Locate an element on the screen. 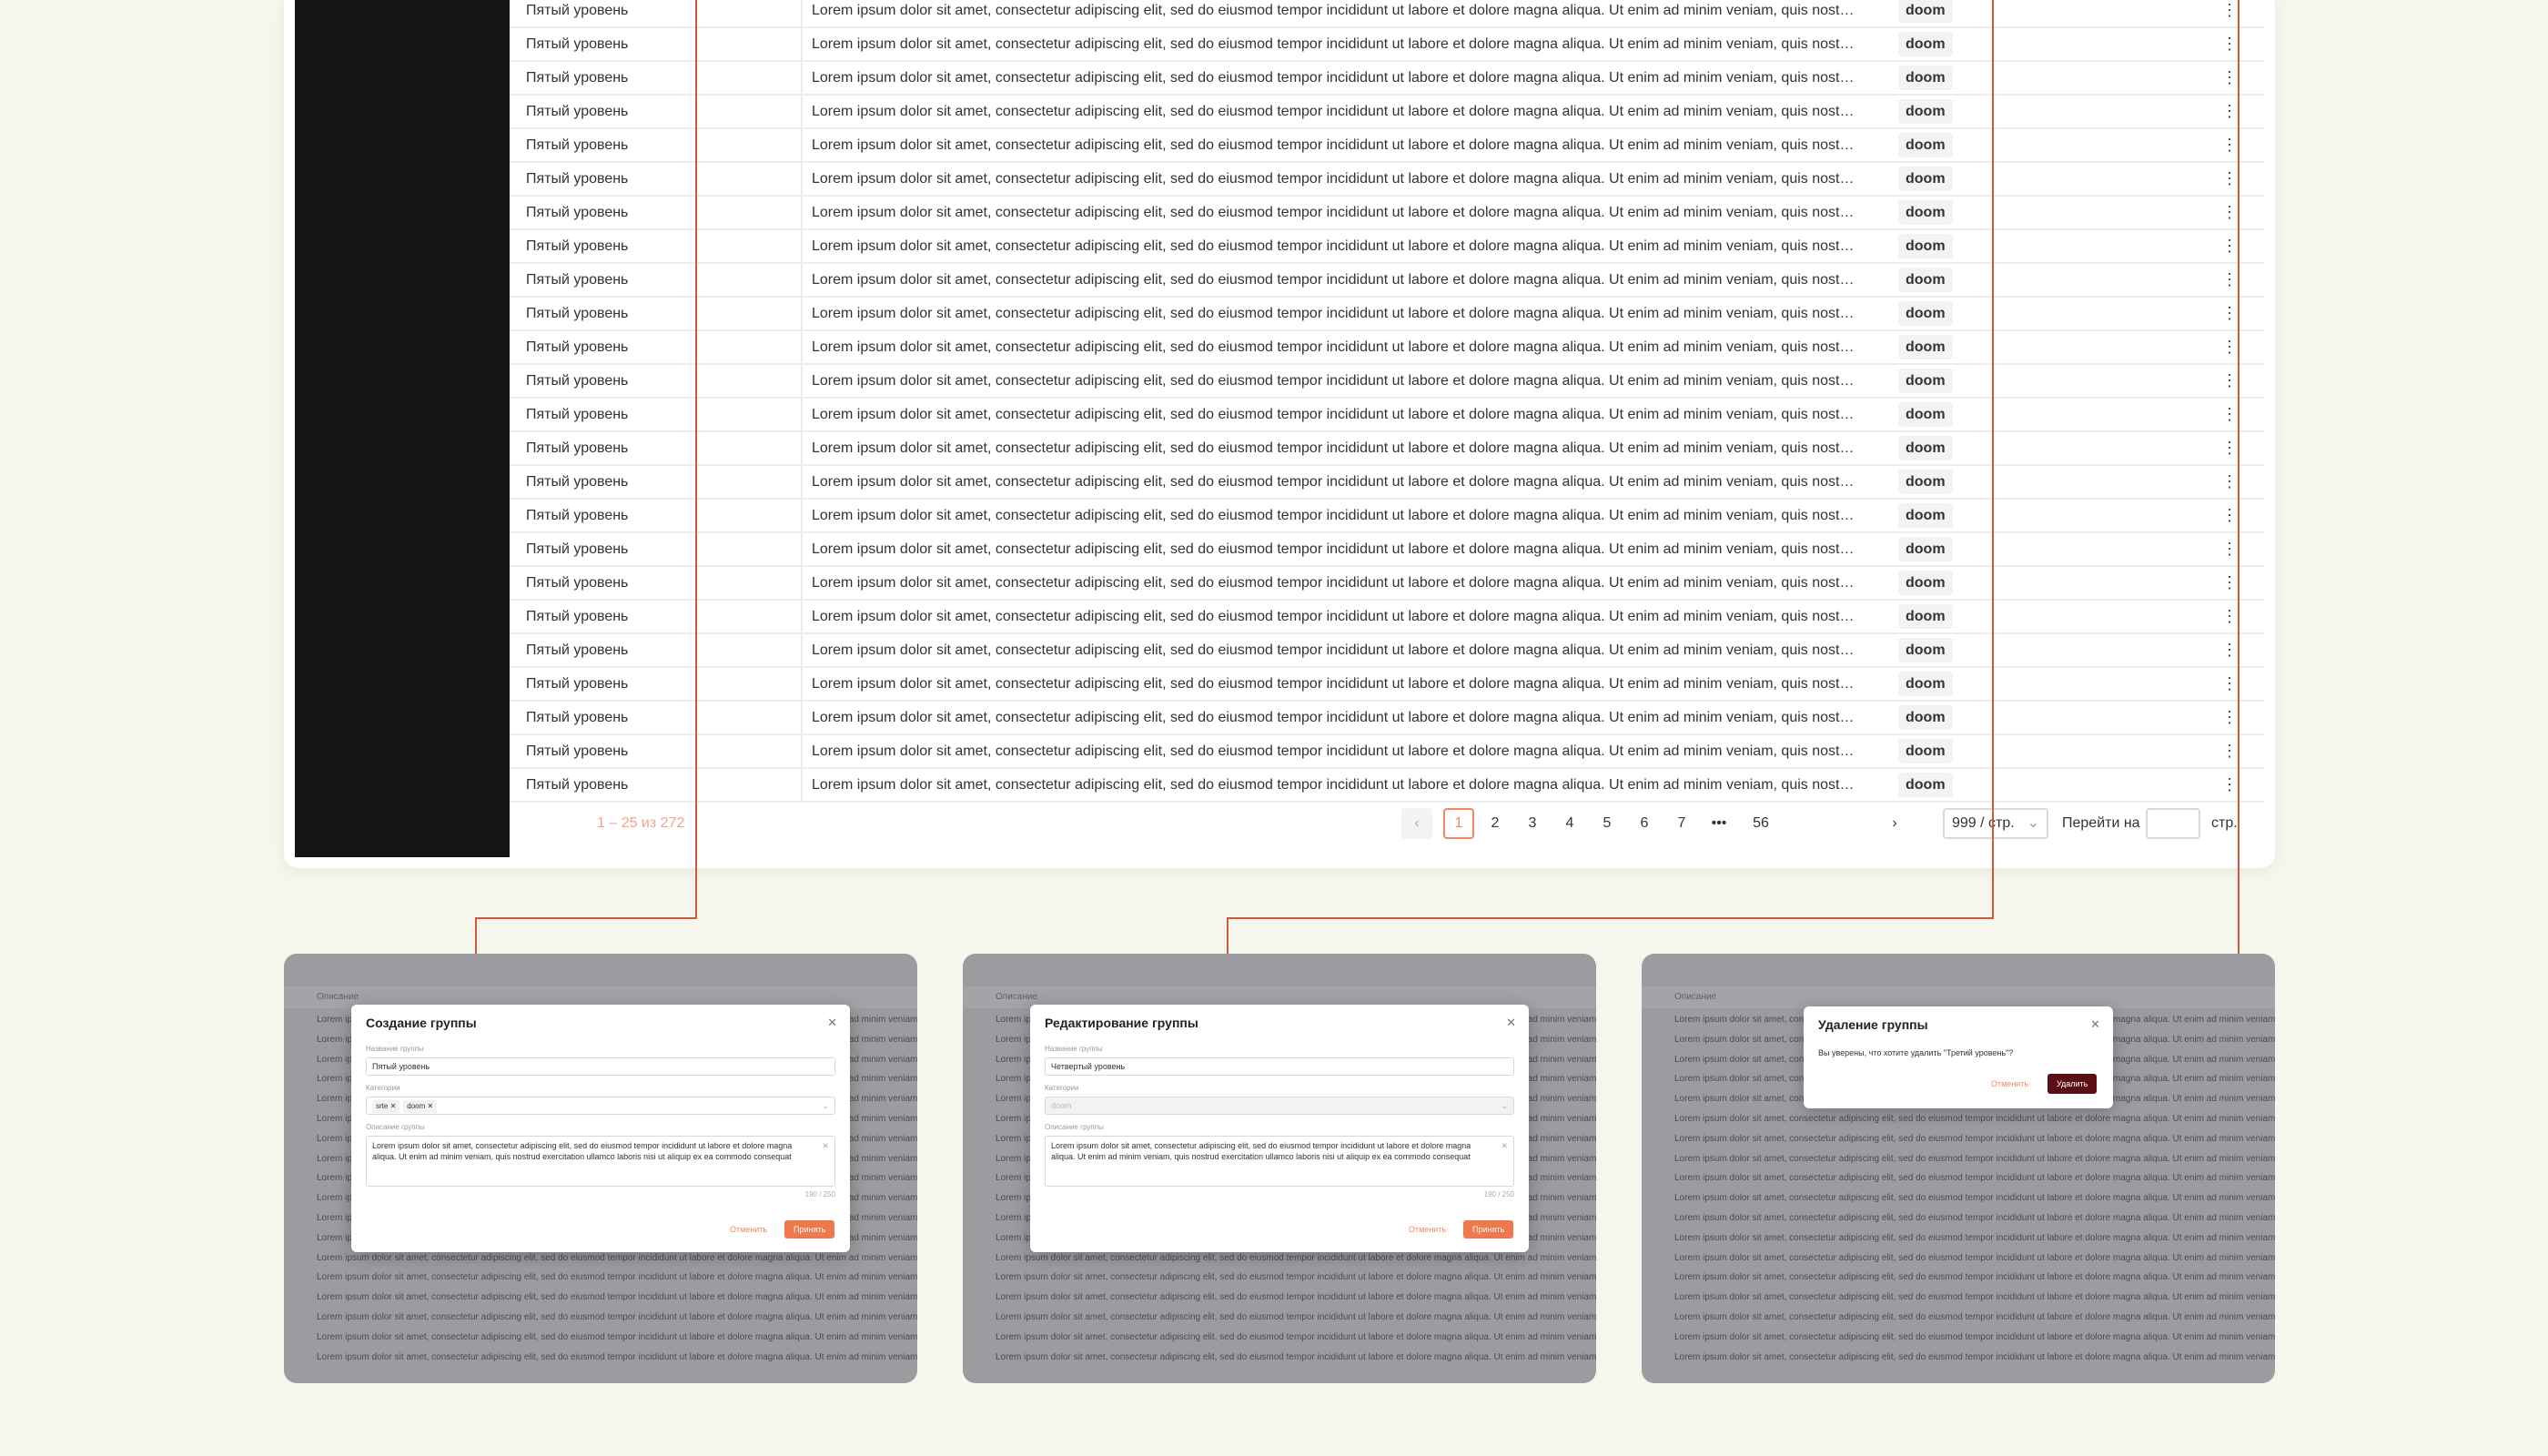  page-button: 1 is located at coordinates (1458, 824).